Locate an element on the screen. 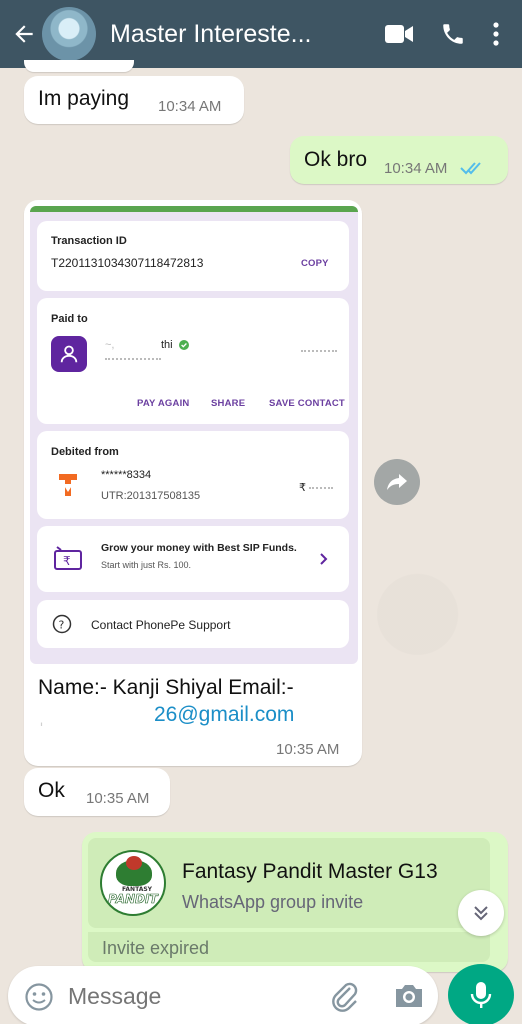  invite-status-bar: Invite expired is located at coordinates (289, 947).